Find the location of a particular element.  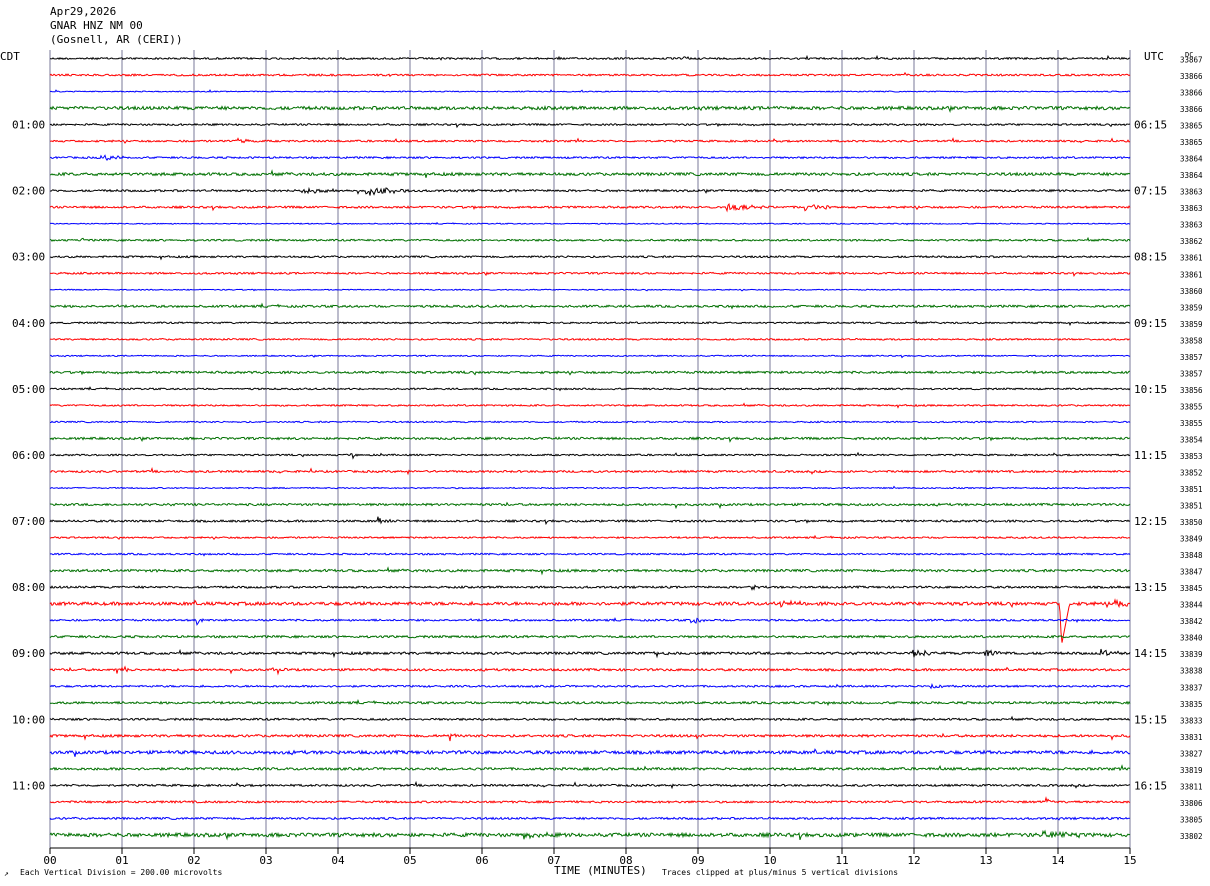

dc-offset-label: 33853 is located at coordinates (1191, 456).